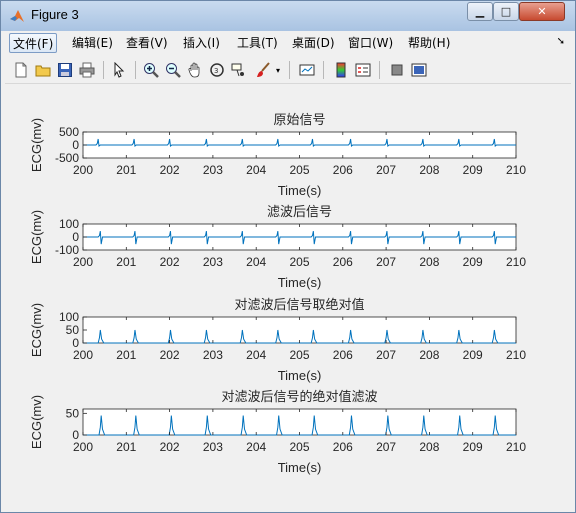 This screenshot has width=576, height=513. What do you see at coordinates (87, 70) in the screenshot?
I see `print-icon` at bounding box center [87, 70].